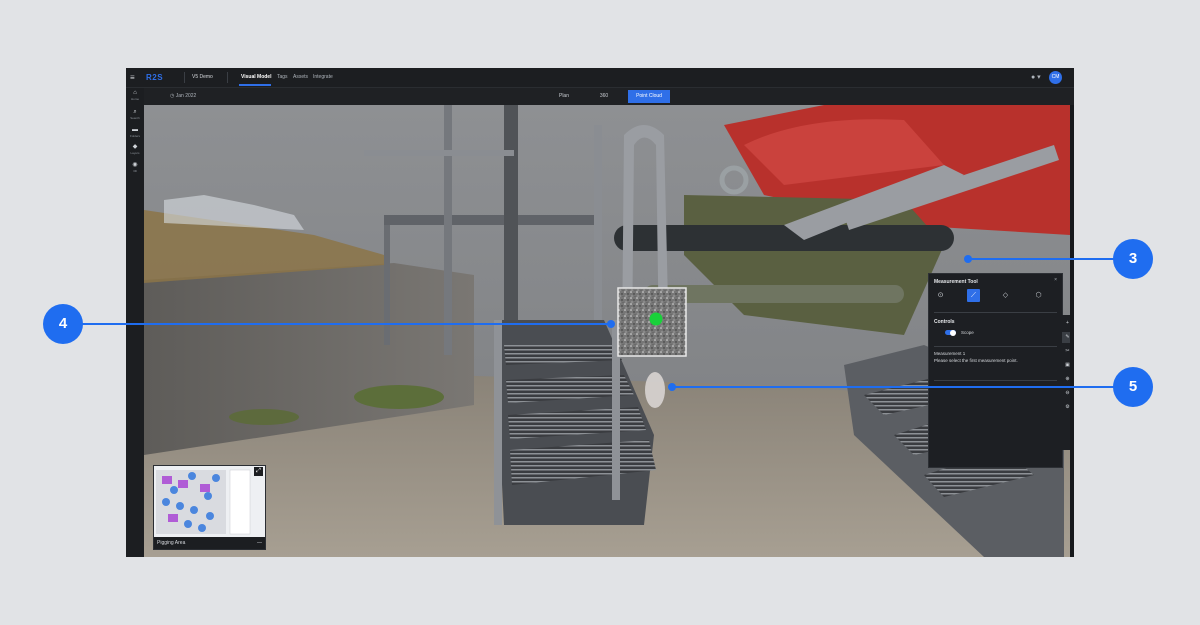  What do you see at coordinates (649, 96) in the screenshot?
I see `view-point-cloud-button: Point Cloud` at bounding box center [649, 96].